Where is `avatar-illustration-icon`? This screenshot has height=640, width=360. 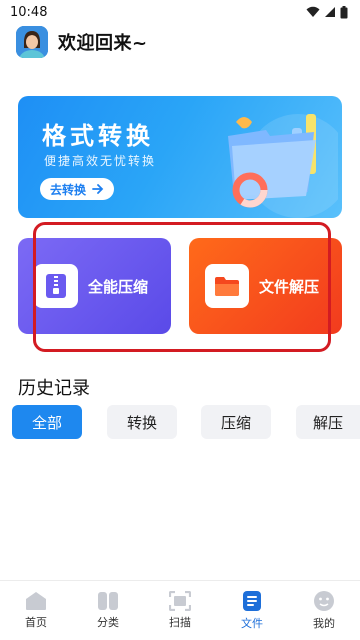 avatar-illustration-icon is located at coordinates (32, 42).